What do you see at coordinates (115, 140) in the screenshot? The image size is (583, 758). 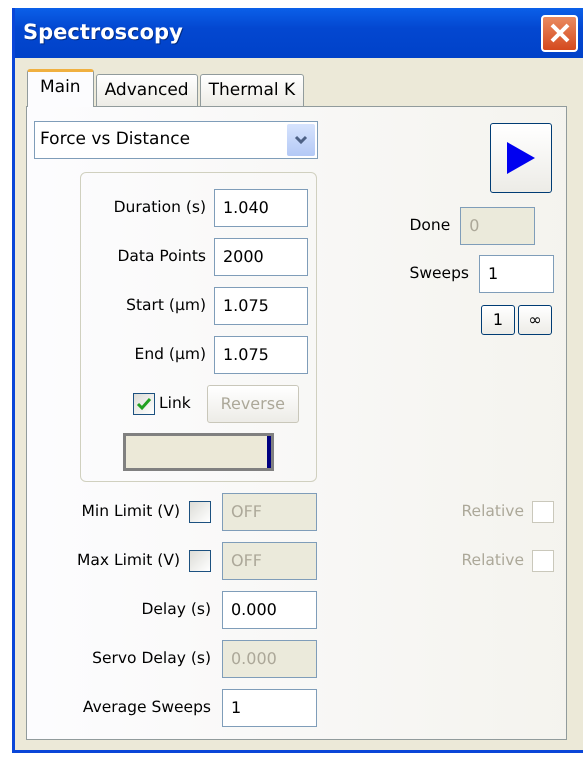 I see `dropdown-value: Force vs Distance` at bounding box center [115, 140].